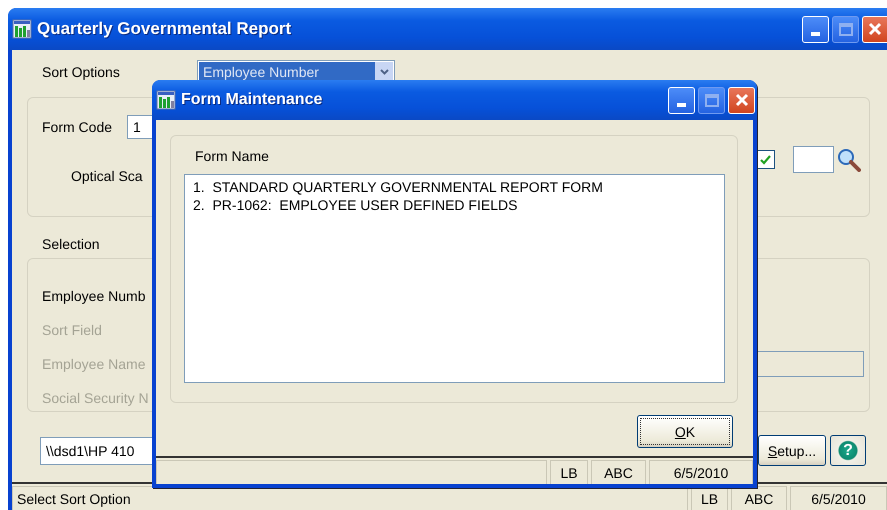 The width and height of the screenshot is (887, 510). I want to click on checkmark-icon, so click(765, 159).